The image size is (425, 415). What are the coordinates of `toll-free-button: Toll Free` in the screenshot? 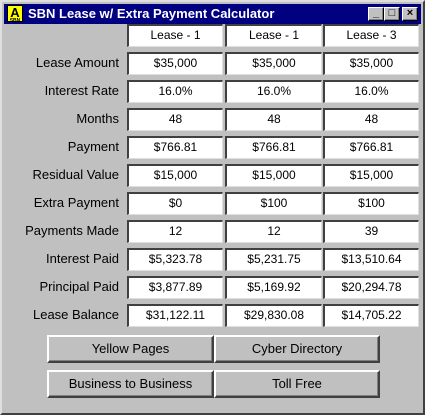 It's located at (297, 384).